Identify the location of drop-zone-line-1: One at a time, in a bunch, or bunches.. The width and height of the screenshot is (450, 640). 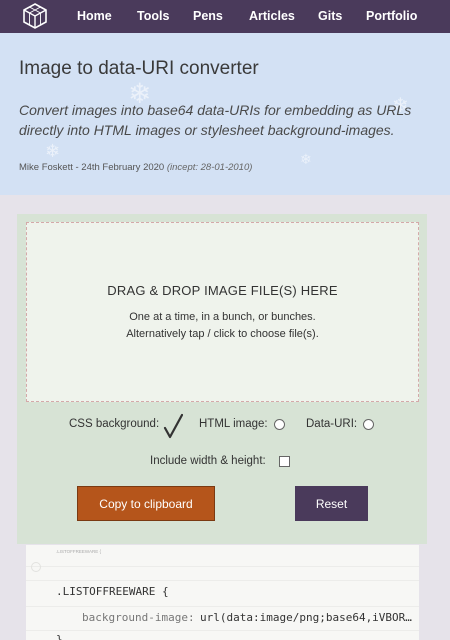
(222, 317).